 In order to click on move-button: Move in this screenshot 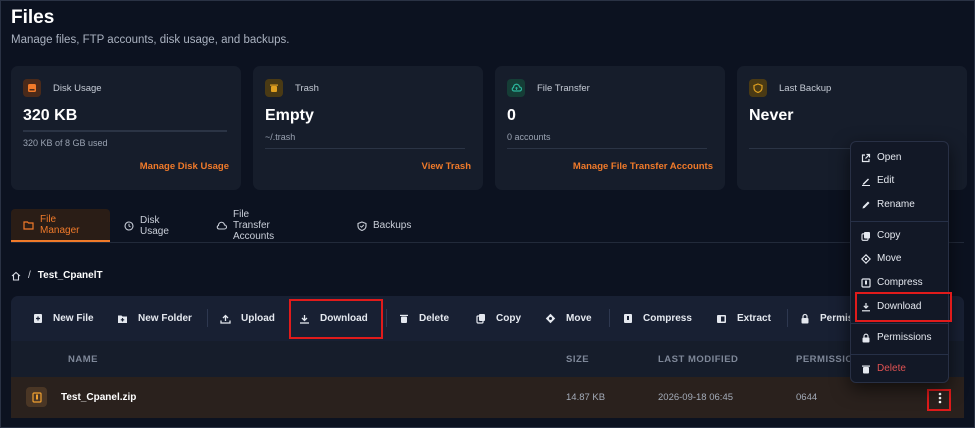, I will do `click(568, 318)`.